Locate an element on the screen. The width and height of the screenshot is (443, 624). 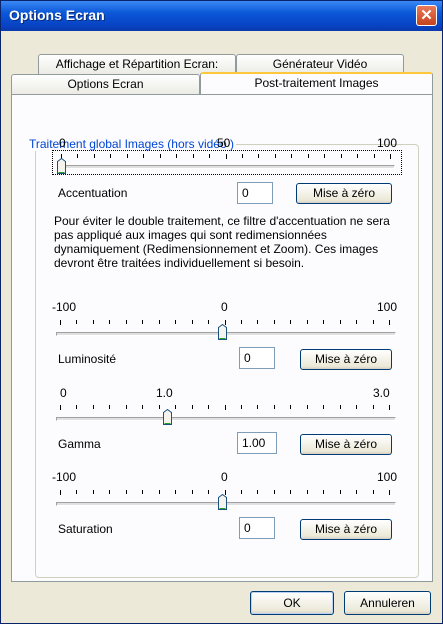
gamma-slider is located at coordinates (226, 414).